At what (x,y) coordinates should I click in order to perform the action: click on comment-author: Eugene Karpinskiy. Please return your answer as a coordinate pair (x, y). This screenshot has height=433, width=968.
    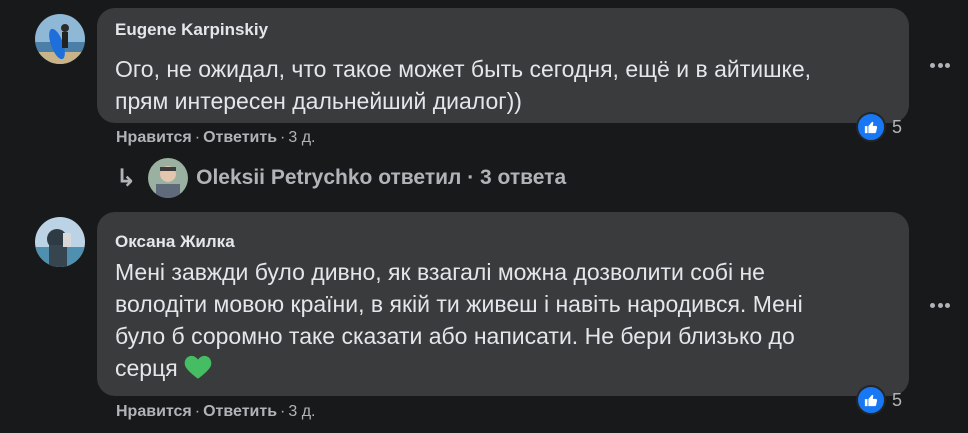
    Looking at the image, I should click on (191, 30).